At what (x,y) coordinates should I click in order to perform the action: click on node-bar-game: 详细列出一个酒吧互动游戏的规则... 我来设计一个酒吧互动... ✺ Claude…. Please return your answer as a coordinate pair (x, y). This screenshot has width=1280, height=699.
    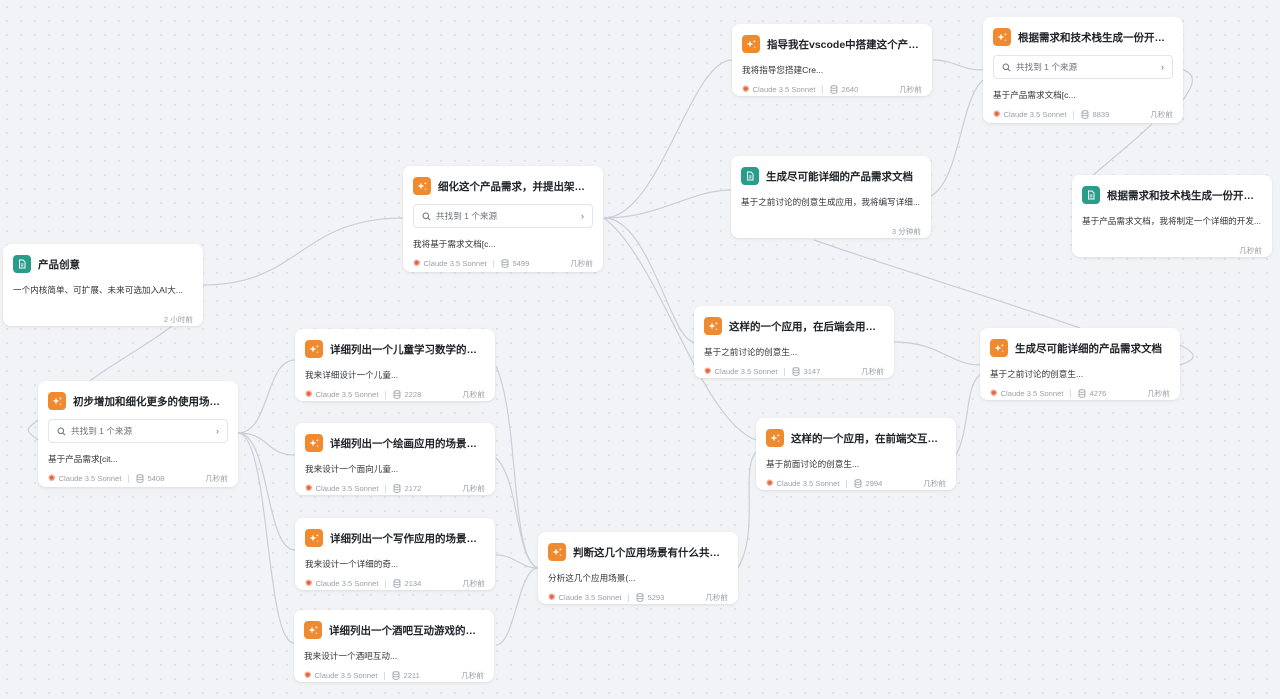
    Looking at the image, I should click on (394, 646).